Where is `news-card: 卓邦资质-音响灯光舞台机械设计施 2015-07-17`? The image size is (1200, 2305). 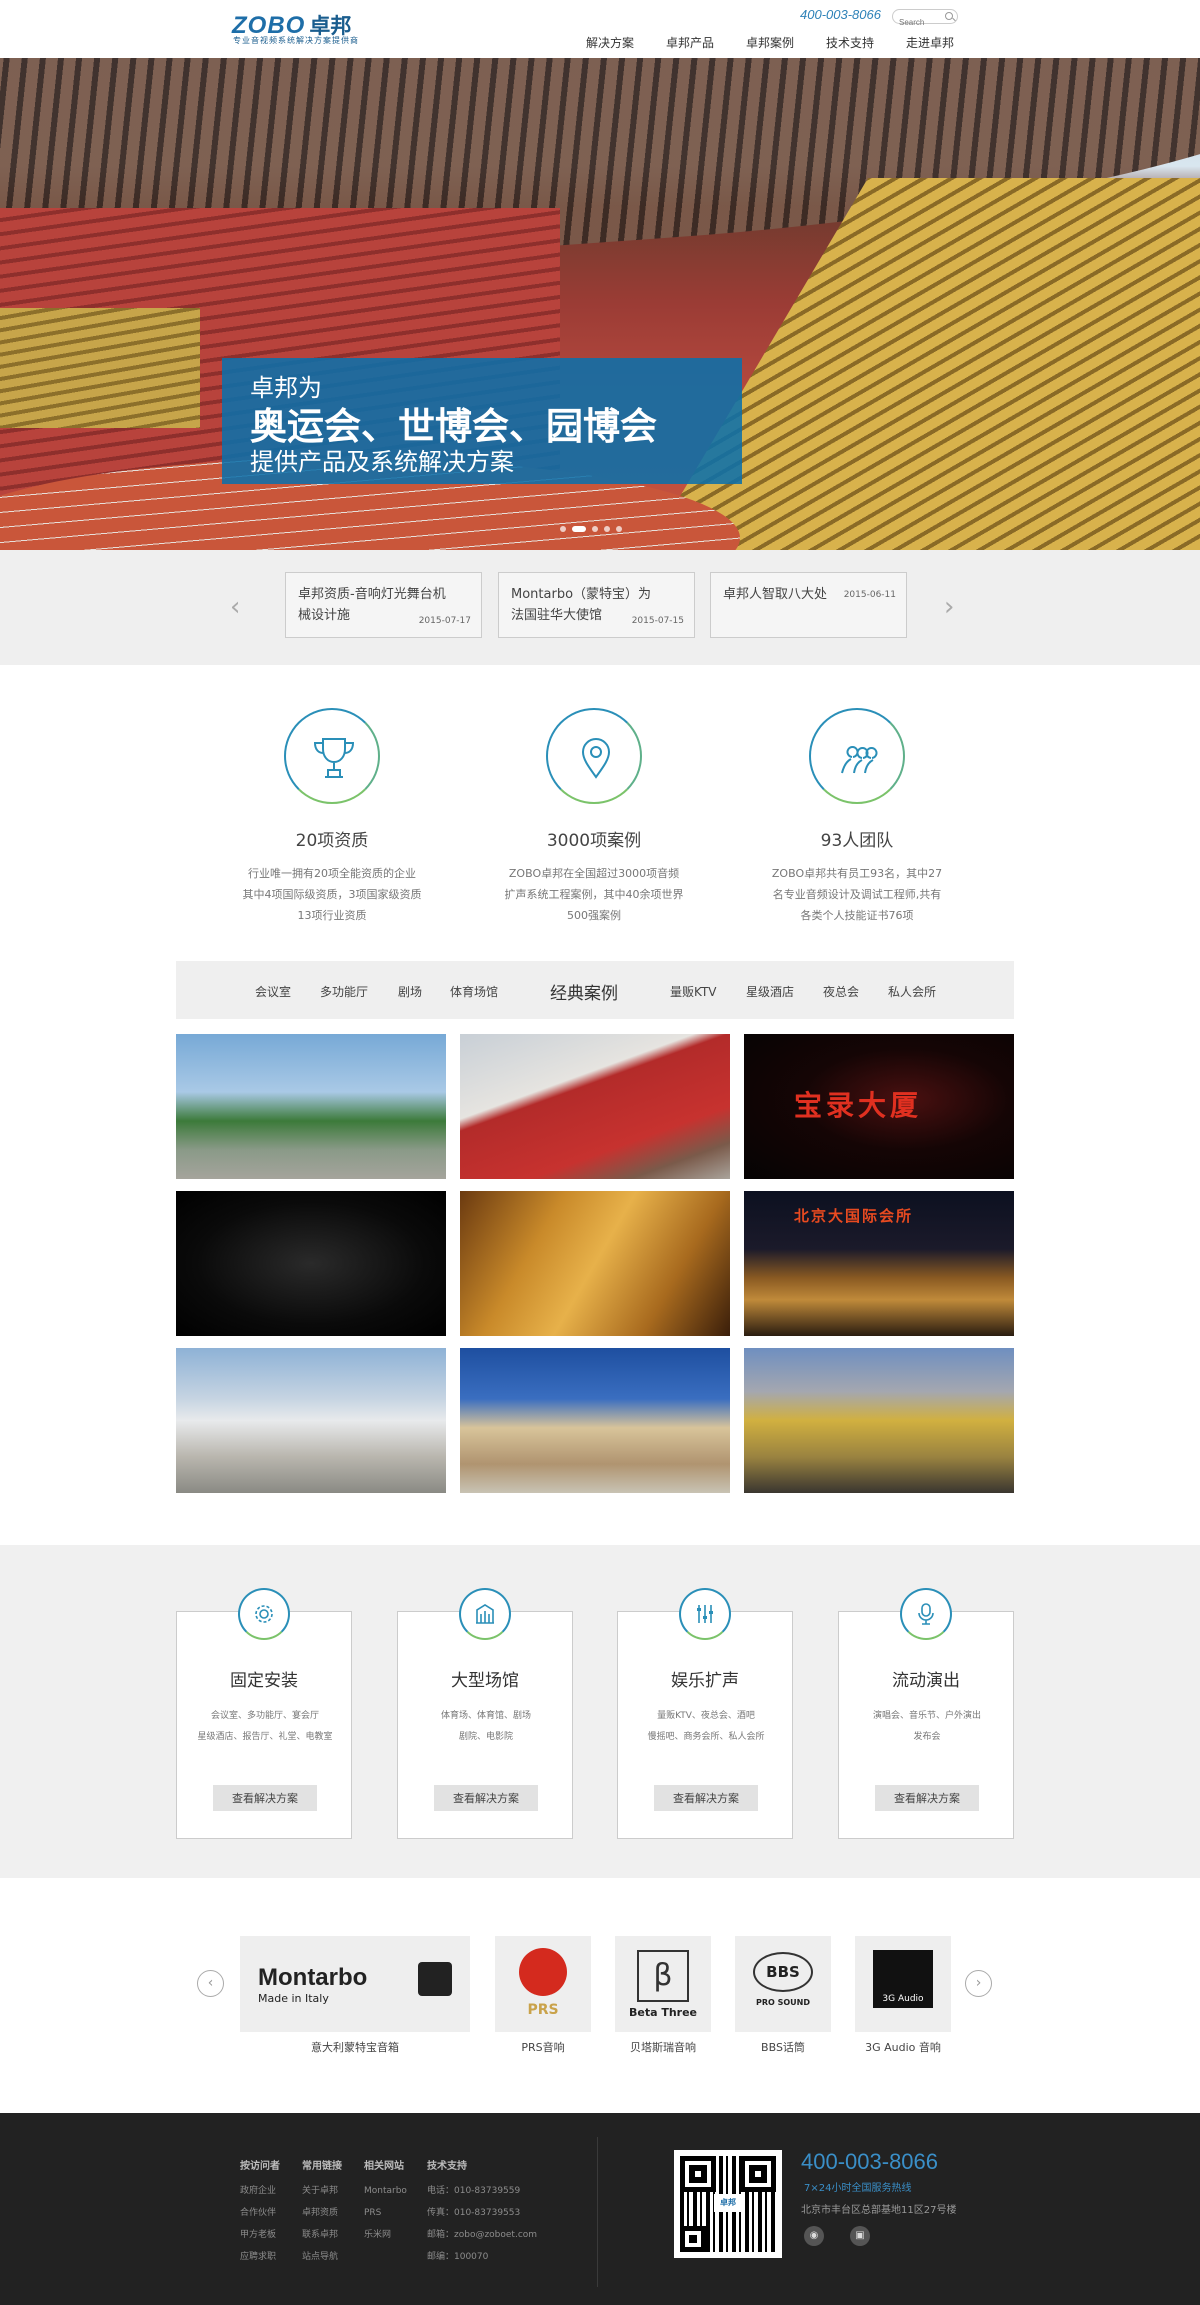 news-card: 卓邦资质-音响灯光舞台机械设计施 2015-07-17 is located at coordinates (383, 605).